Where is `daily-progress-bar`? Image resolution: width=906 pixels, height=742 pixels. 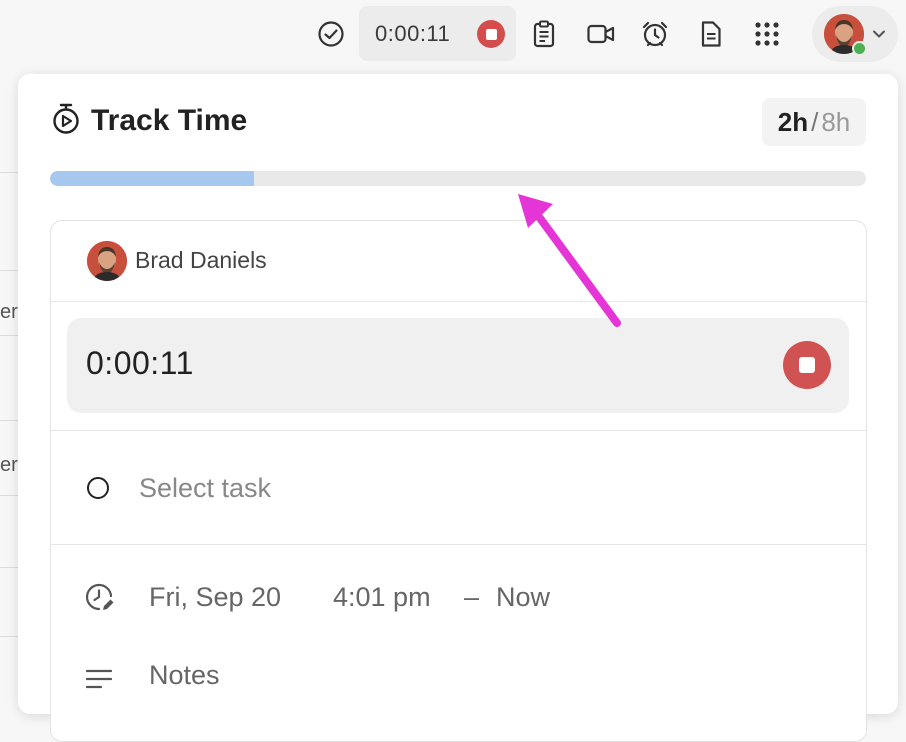
daily-progress-bar is located at coordinates (458, 178).